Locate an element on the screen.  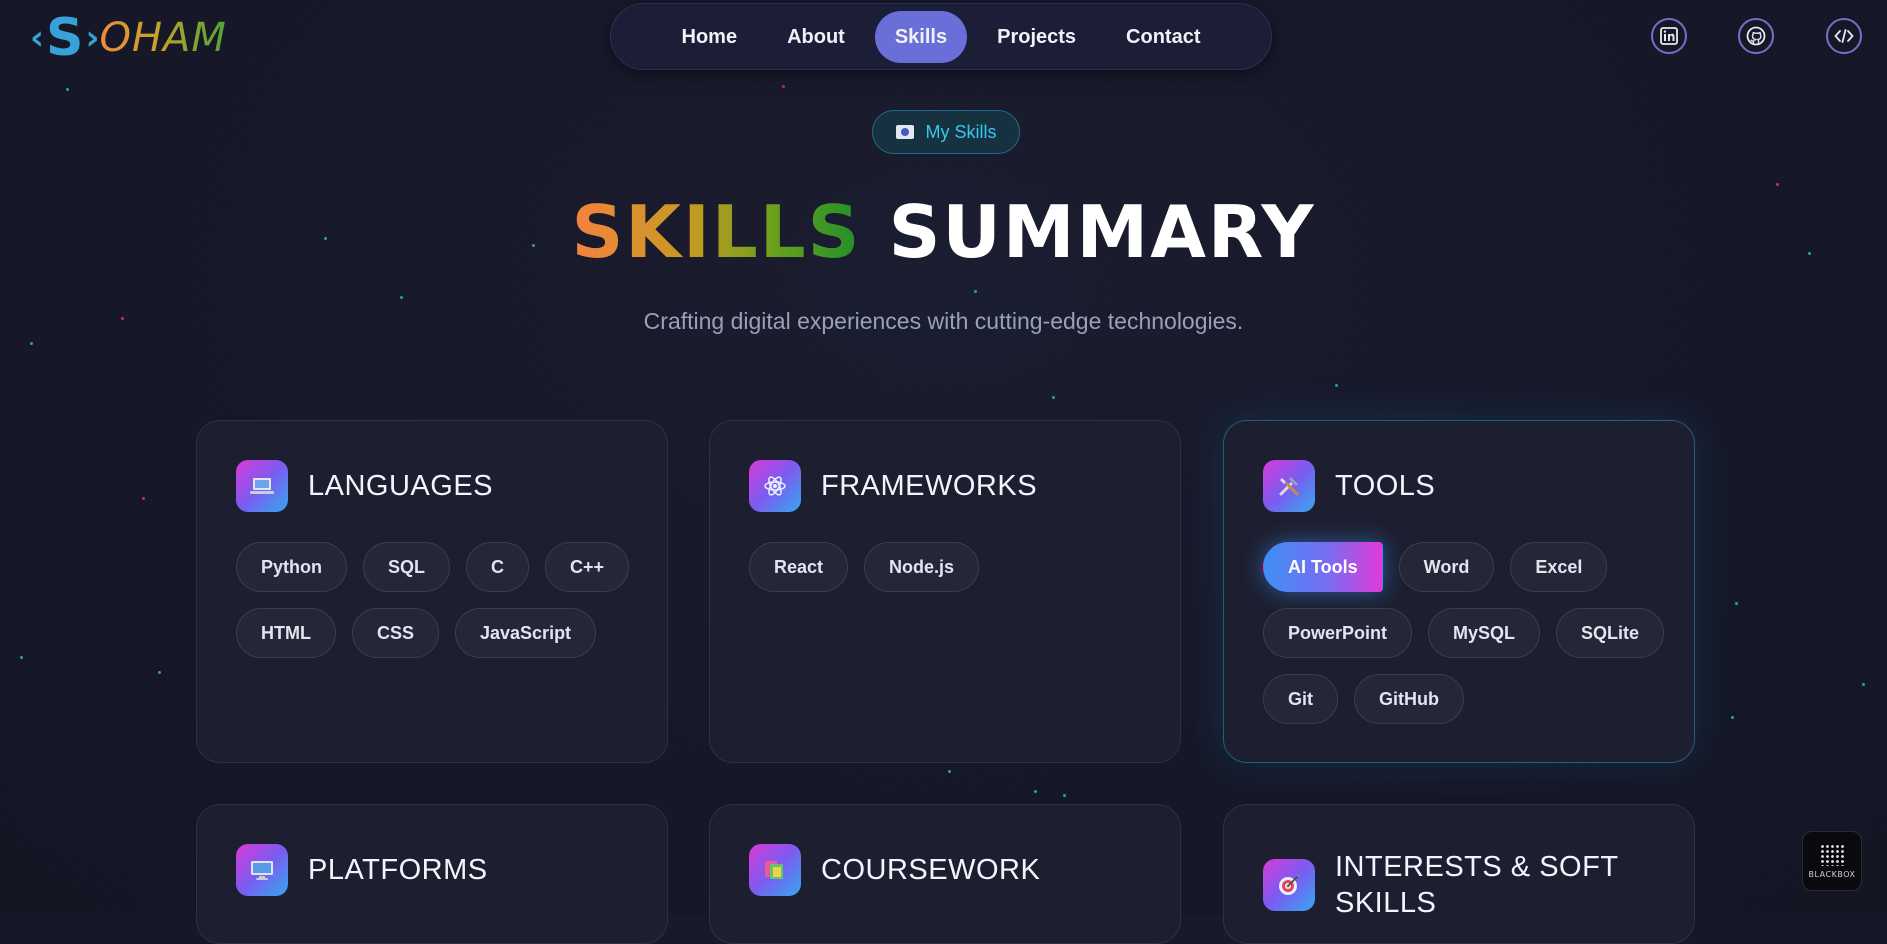
nav-skills: Skills is located at coordinates (921, 36).